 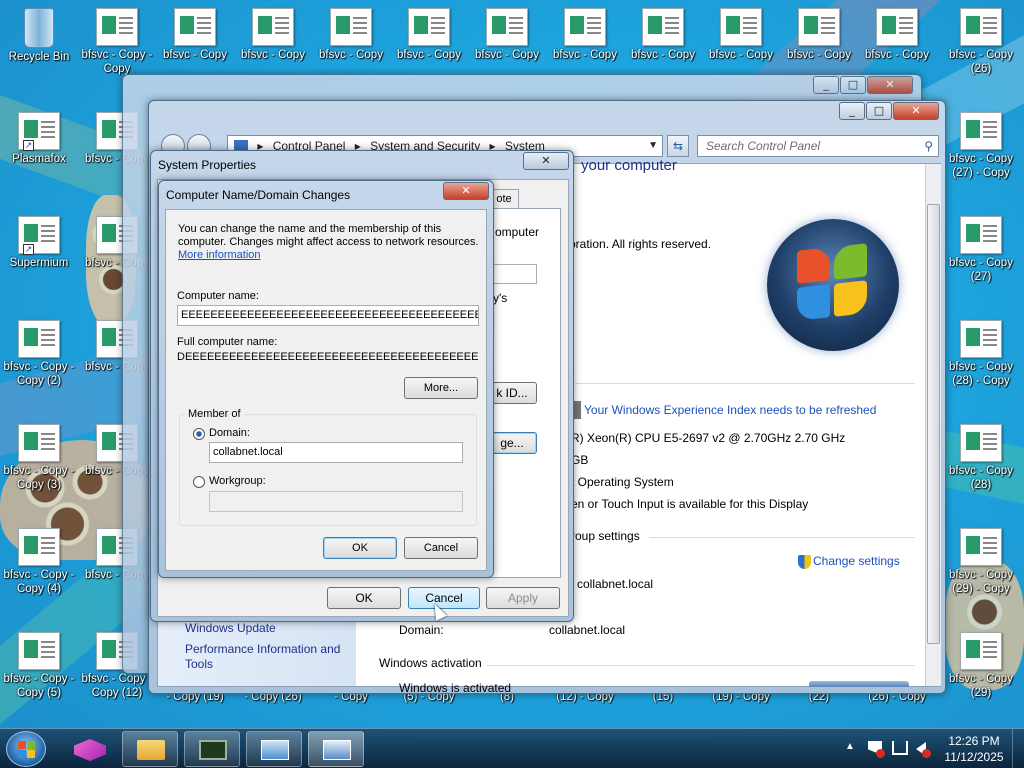 I want to click on domain-value-top: collabnet.local, so click(x=615, y=584).